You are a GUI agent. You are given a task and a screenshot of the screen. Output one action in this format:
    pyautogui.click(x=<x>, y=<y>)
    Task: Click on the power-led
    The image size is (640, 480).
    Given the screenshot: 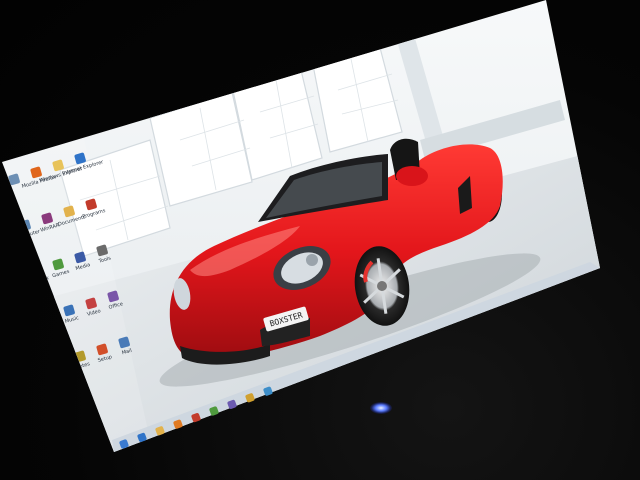 What is the action you would take?
    pyautogui.click(x=381, y=408)
    